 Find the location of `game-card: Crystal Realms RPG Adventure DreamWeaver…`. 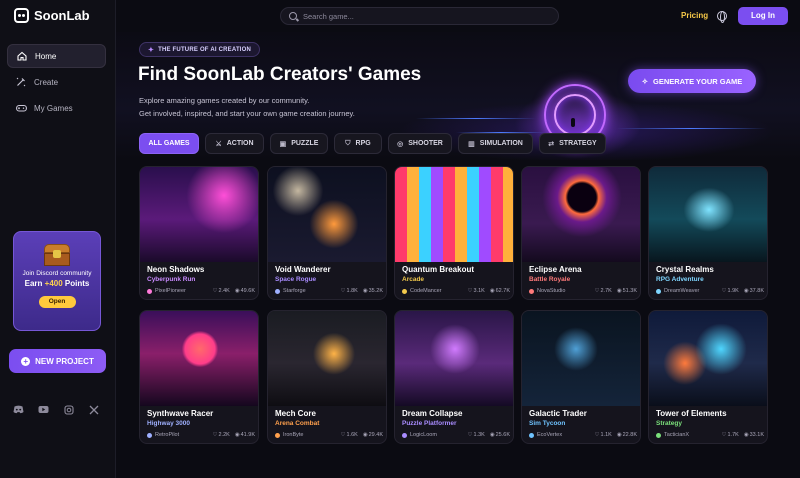

game-card: Crystal Realms RPG Adventure DreamWeaver… is located at coordinates (708, 233).